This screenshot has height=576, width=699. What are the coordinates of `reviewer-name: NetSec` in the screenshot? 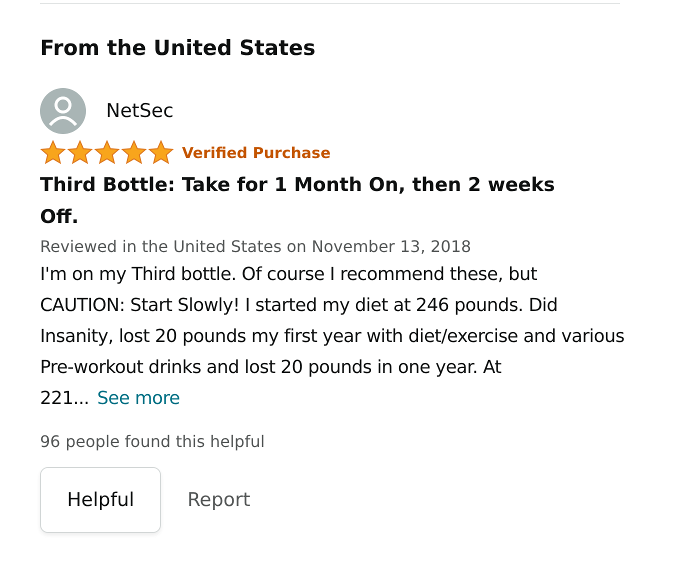 It's located at (140, 111).